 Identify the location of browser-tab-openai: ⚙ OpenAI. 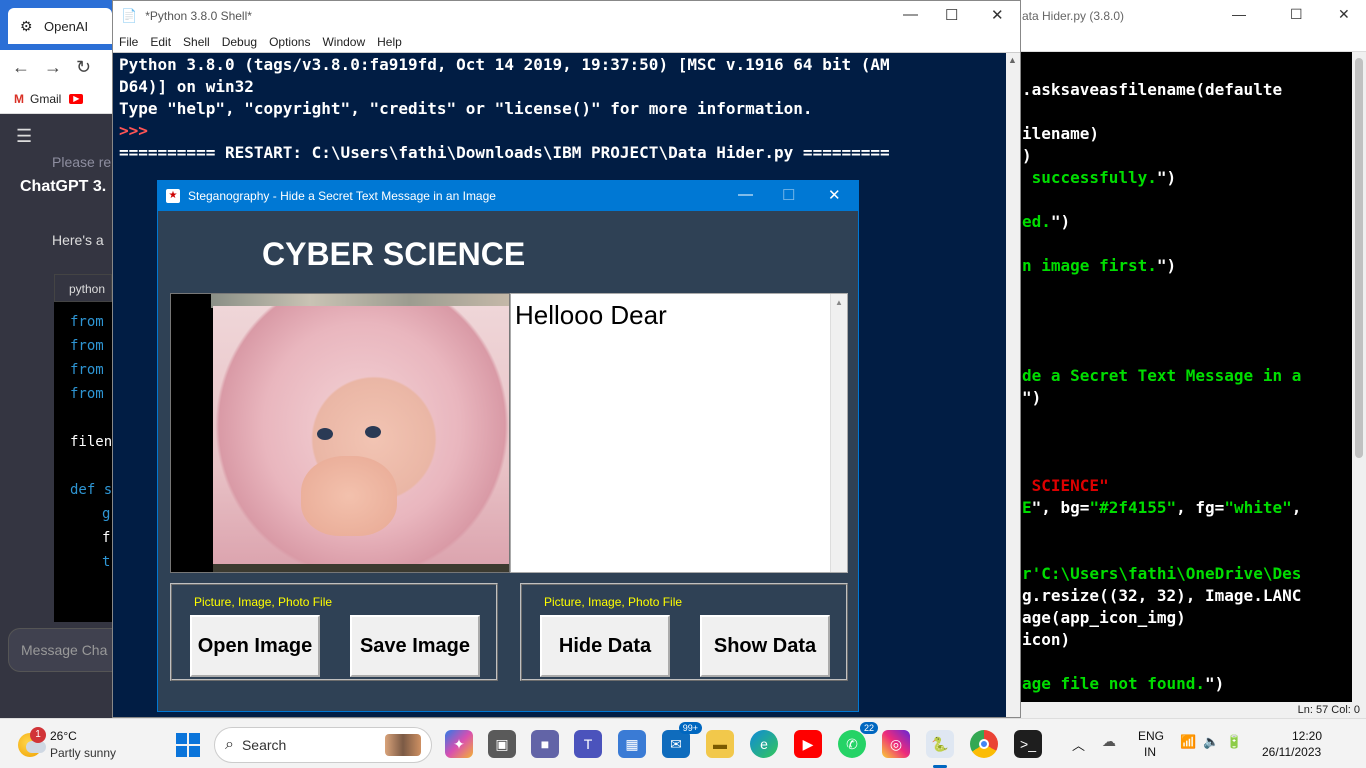
(60, 26).